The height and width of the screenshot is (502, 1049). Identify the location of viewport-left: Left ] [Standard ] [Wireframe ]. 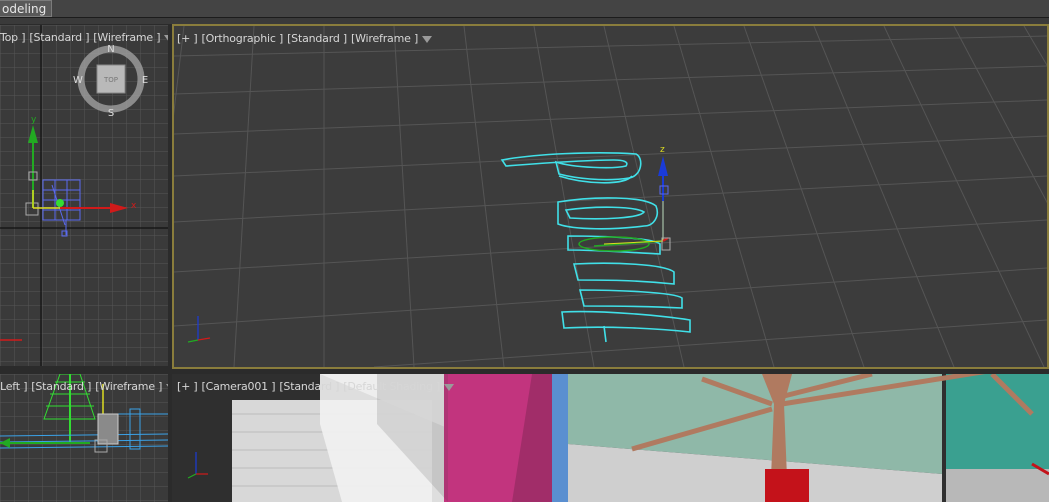
(84, 438).